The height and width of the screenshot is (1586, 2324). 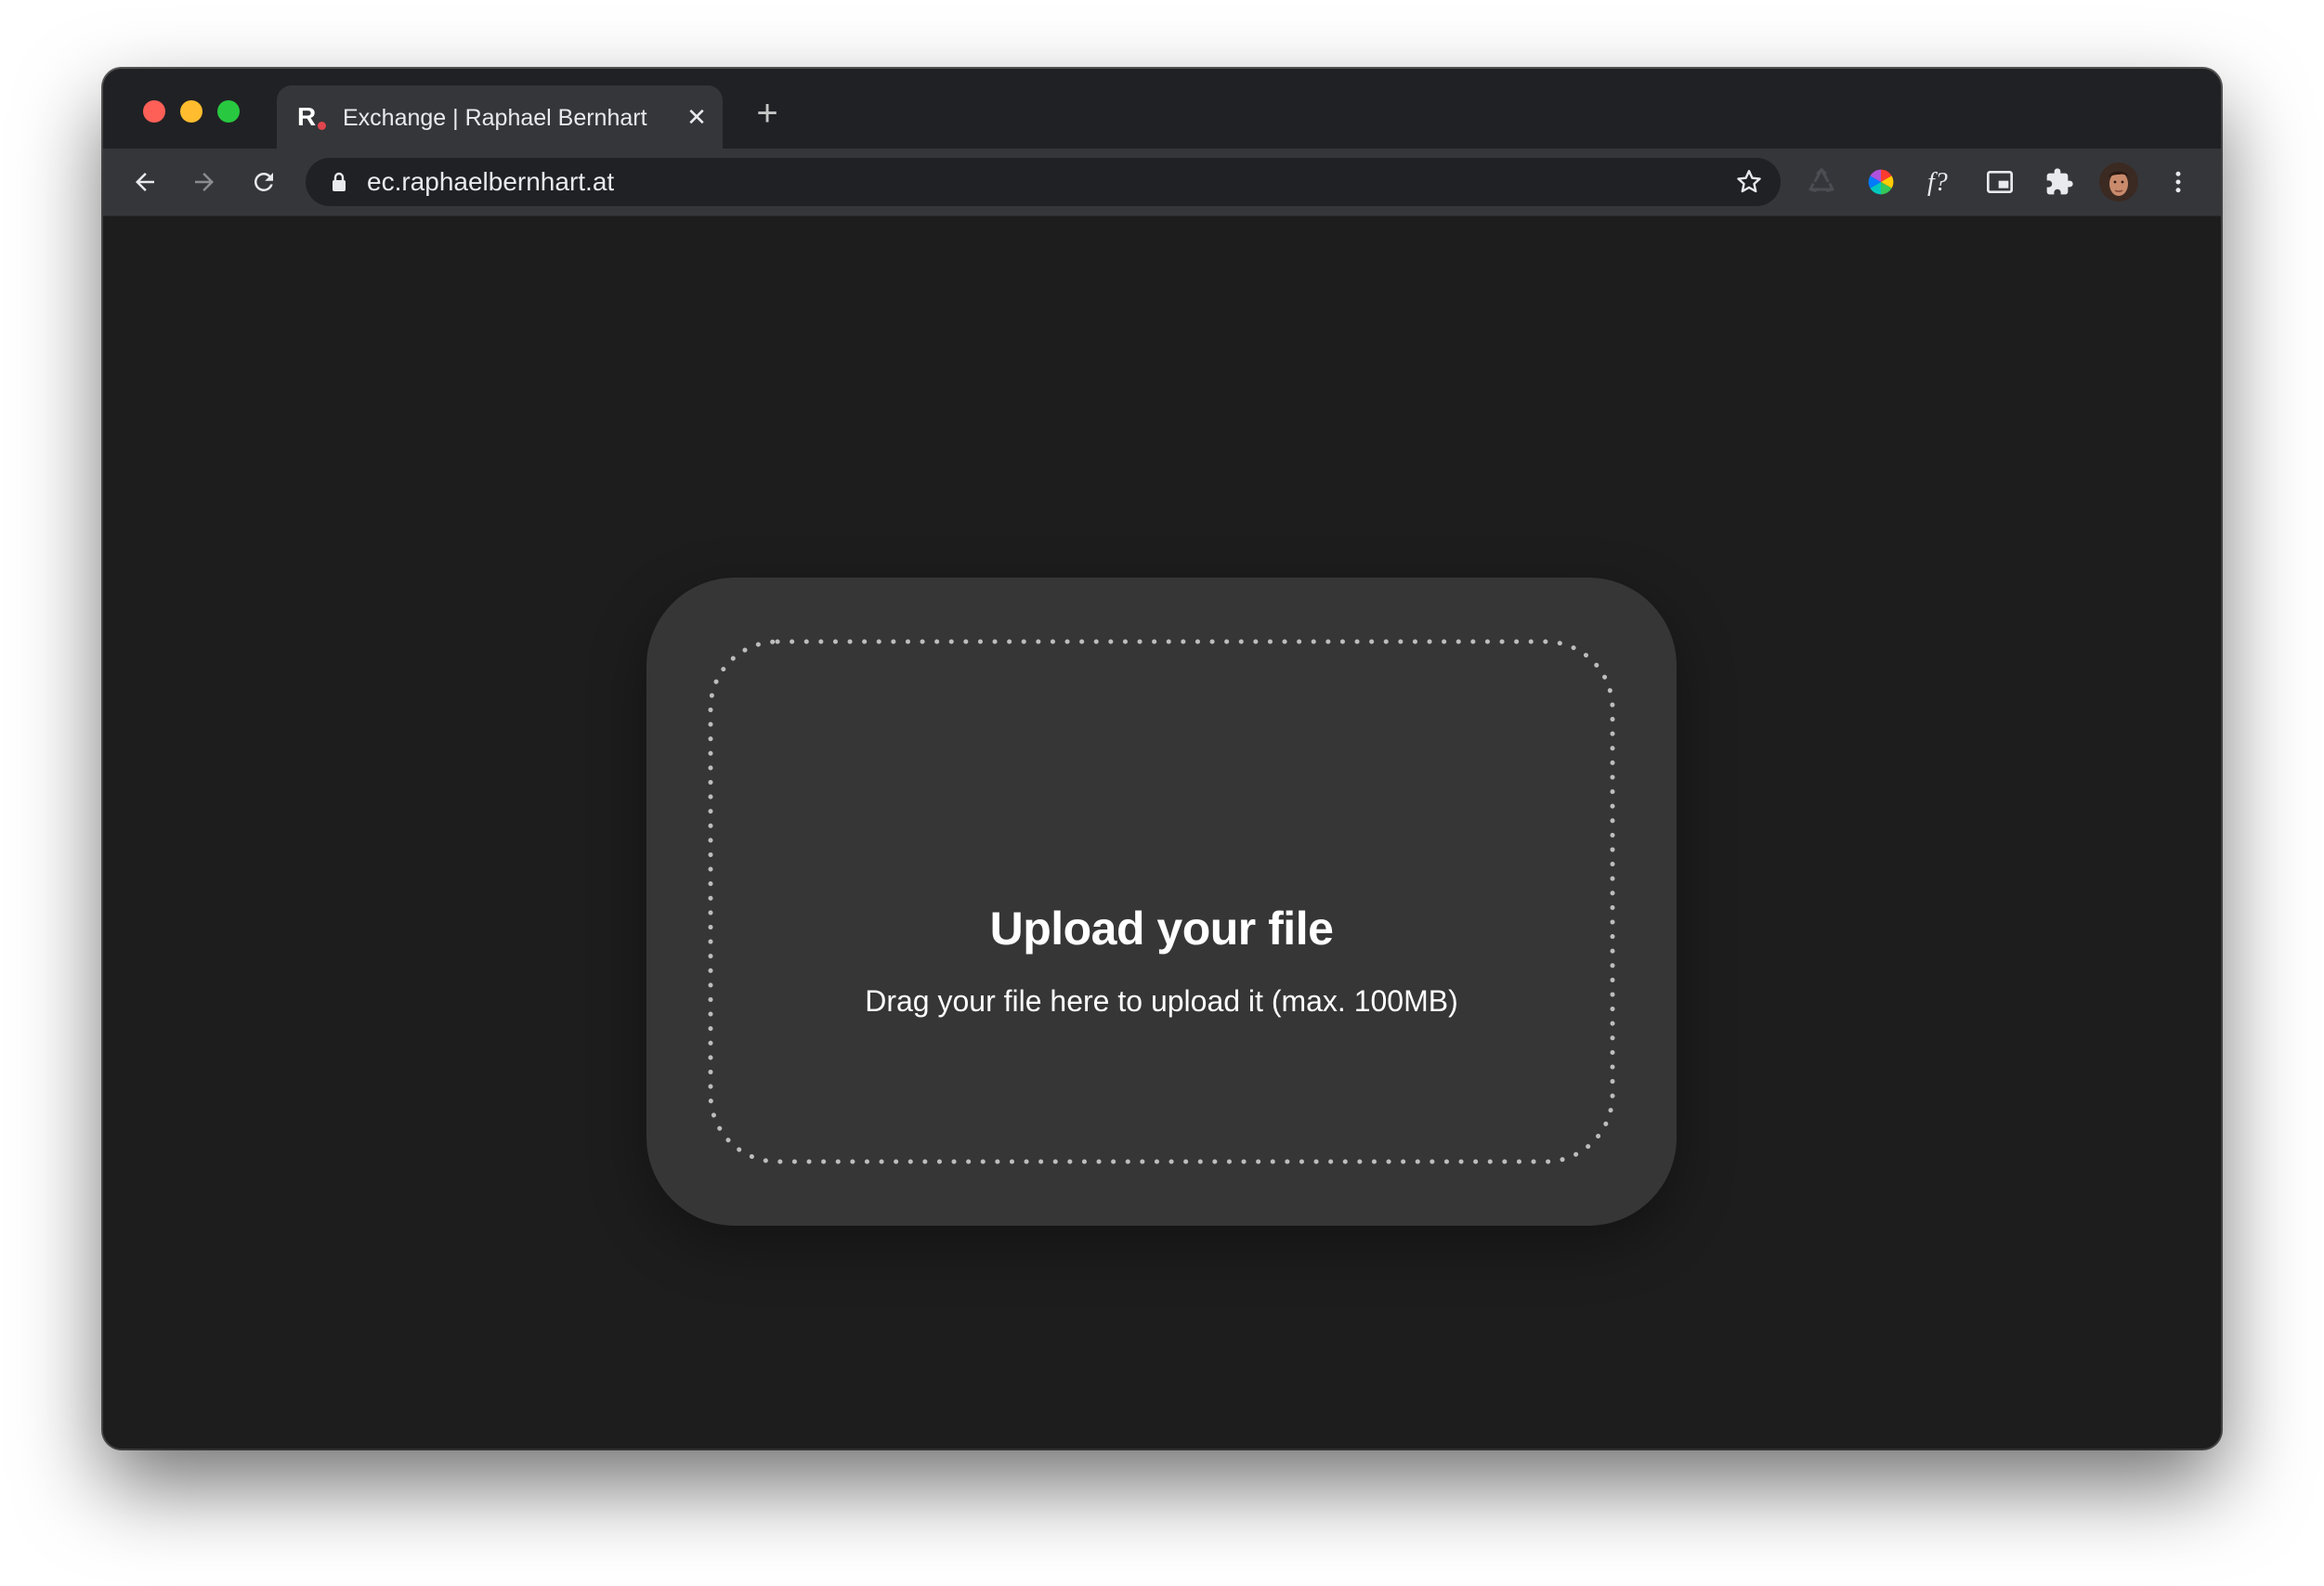 I want to click on extensions-button, so click(x=2059, y=182).